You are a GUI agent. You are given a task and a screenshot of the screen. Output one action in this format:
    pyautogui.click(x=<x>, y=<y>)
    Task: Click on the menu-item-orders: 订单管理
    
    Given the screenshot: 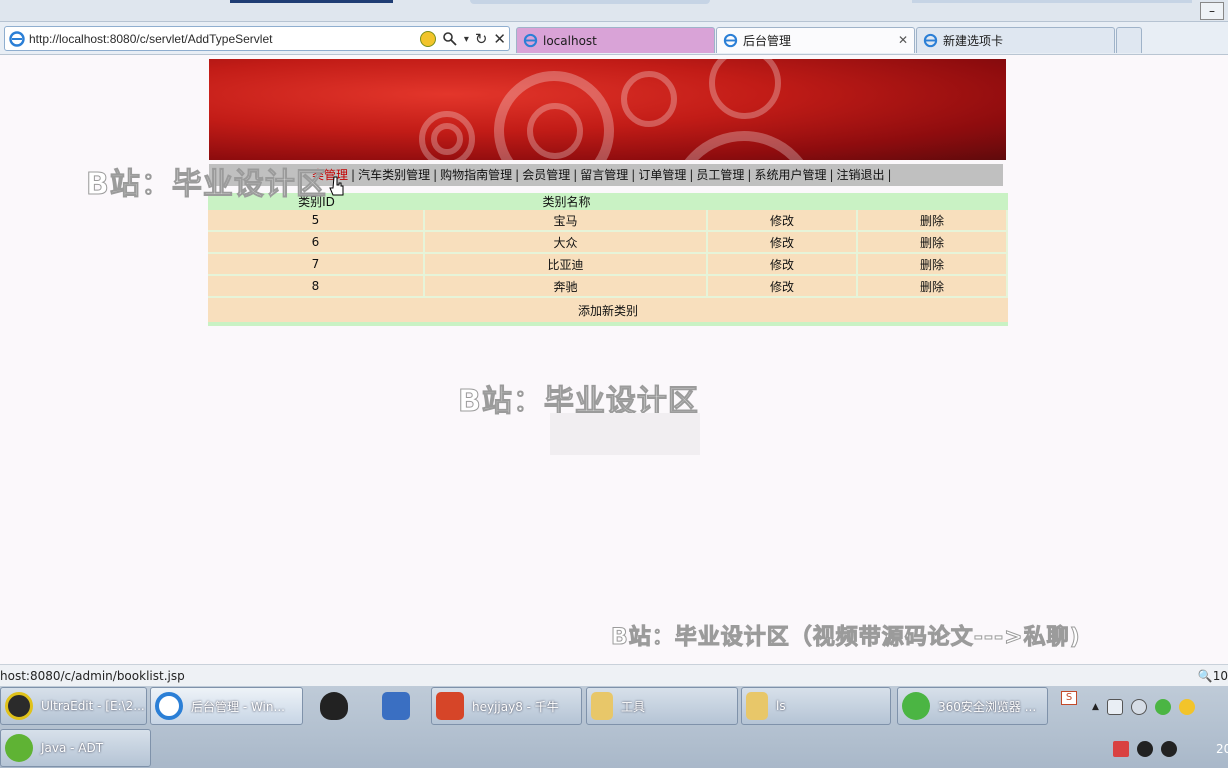 What is the action you would take?
    pyautogui.click(x=662, y=175)
    